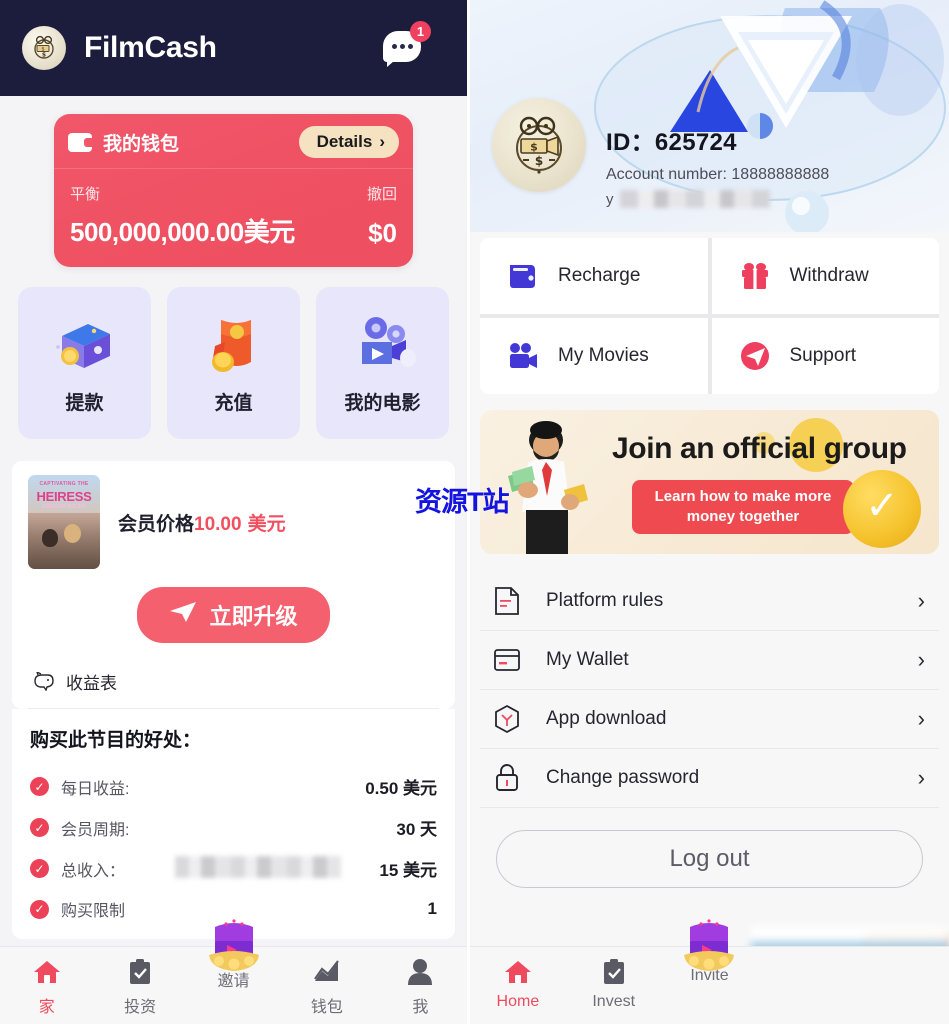 The image size is (949, 1024). I want to click on withdraw-label: 撤回, so click(381, 194).